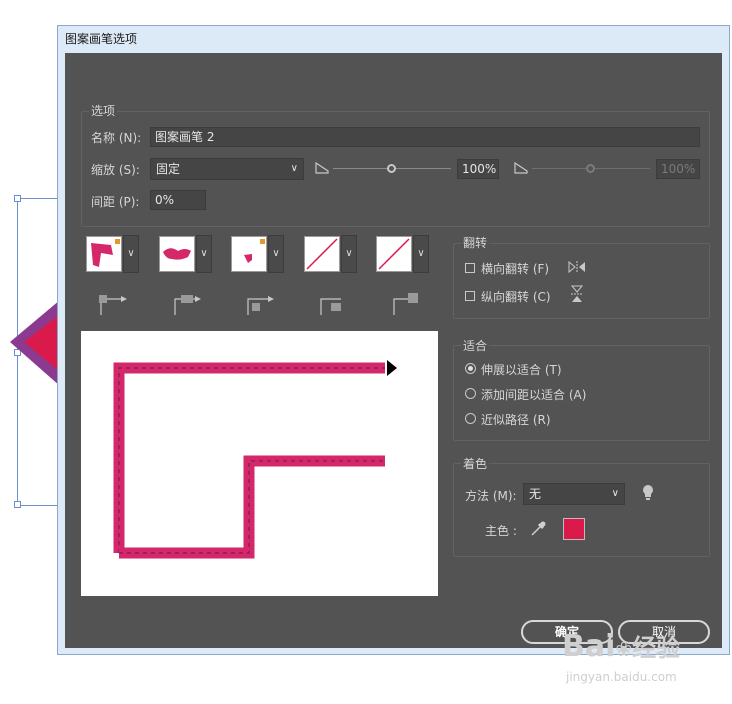  What do you see at coordinates (470, 368) in the screenshot?
I see `fit-stretch-radio` at bounding box center [470, 368].